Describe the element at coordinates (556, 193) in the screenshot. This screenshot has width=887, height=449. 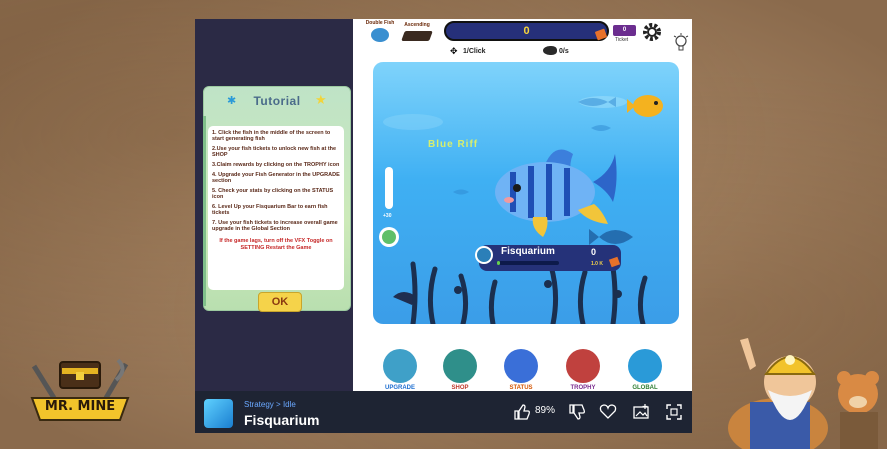
I see `blue-riff-fish` at that location.